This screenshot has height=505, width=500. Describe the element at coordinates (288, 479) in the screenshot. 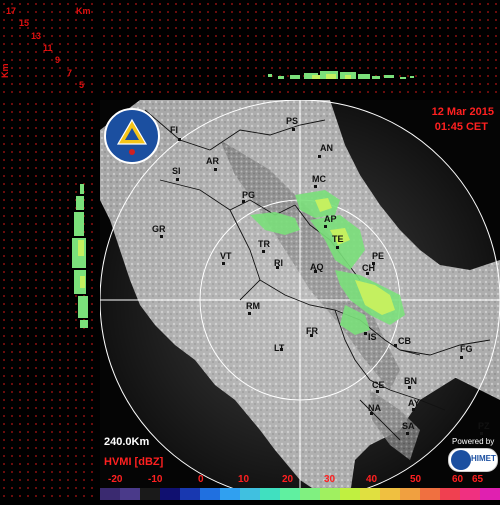

I see `legend-tick-label: 20` at that location.